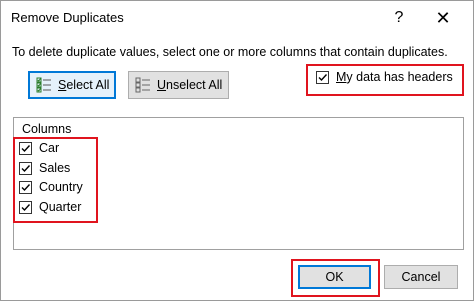 Image resolution: width=474 pixels, height=301 pixels. What do you see at coordinates (190, 85) in the screenshot?
I see `unselect-all-label: Unselect All` at bounding box center [190, 85].